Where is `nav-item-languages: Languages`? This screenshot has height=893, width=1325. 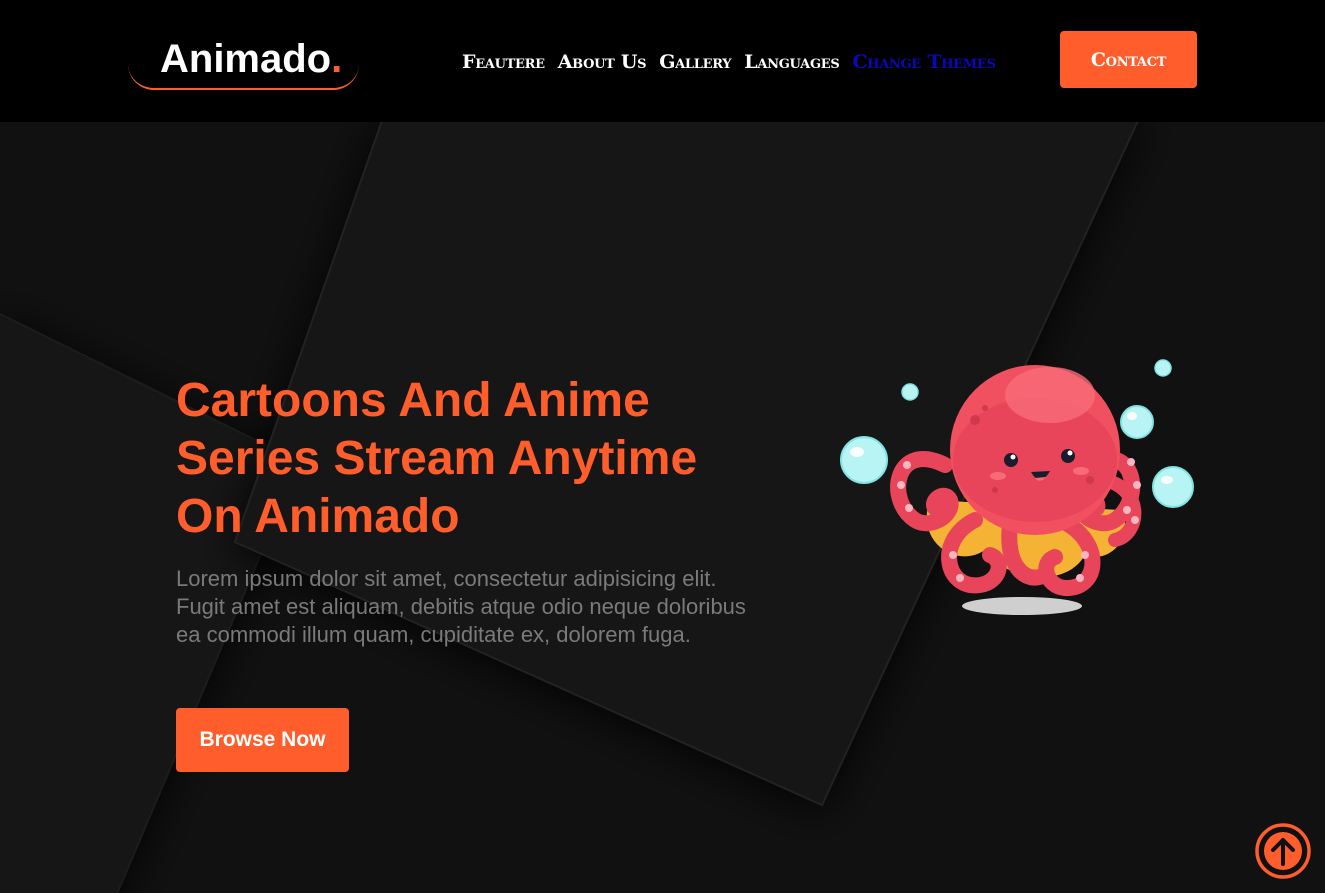
nav-item-languages: Languages is located at coordinates (791, 62).